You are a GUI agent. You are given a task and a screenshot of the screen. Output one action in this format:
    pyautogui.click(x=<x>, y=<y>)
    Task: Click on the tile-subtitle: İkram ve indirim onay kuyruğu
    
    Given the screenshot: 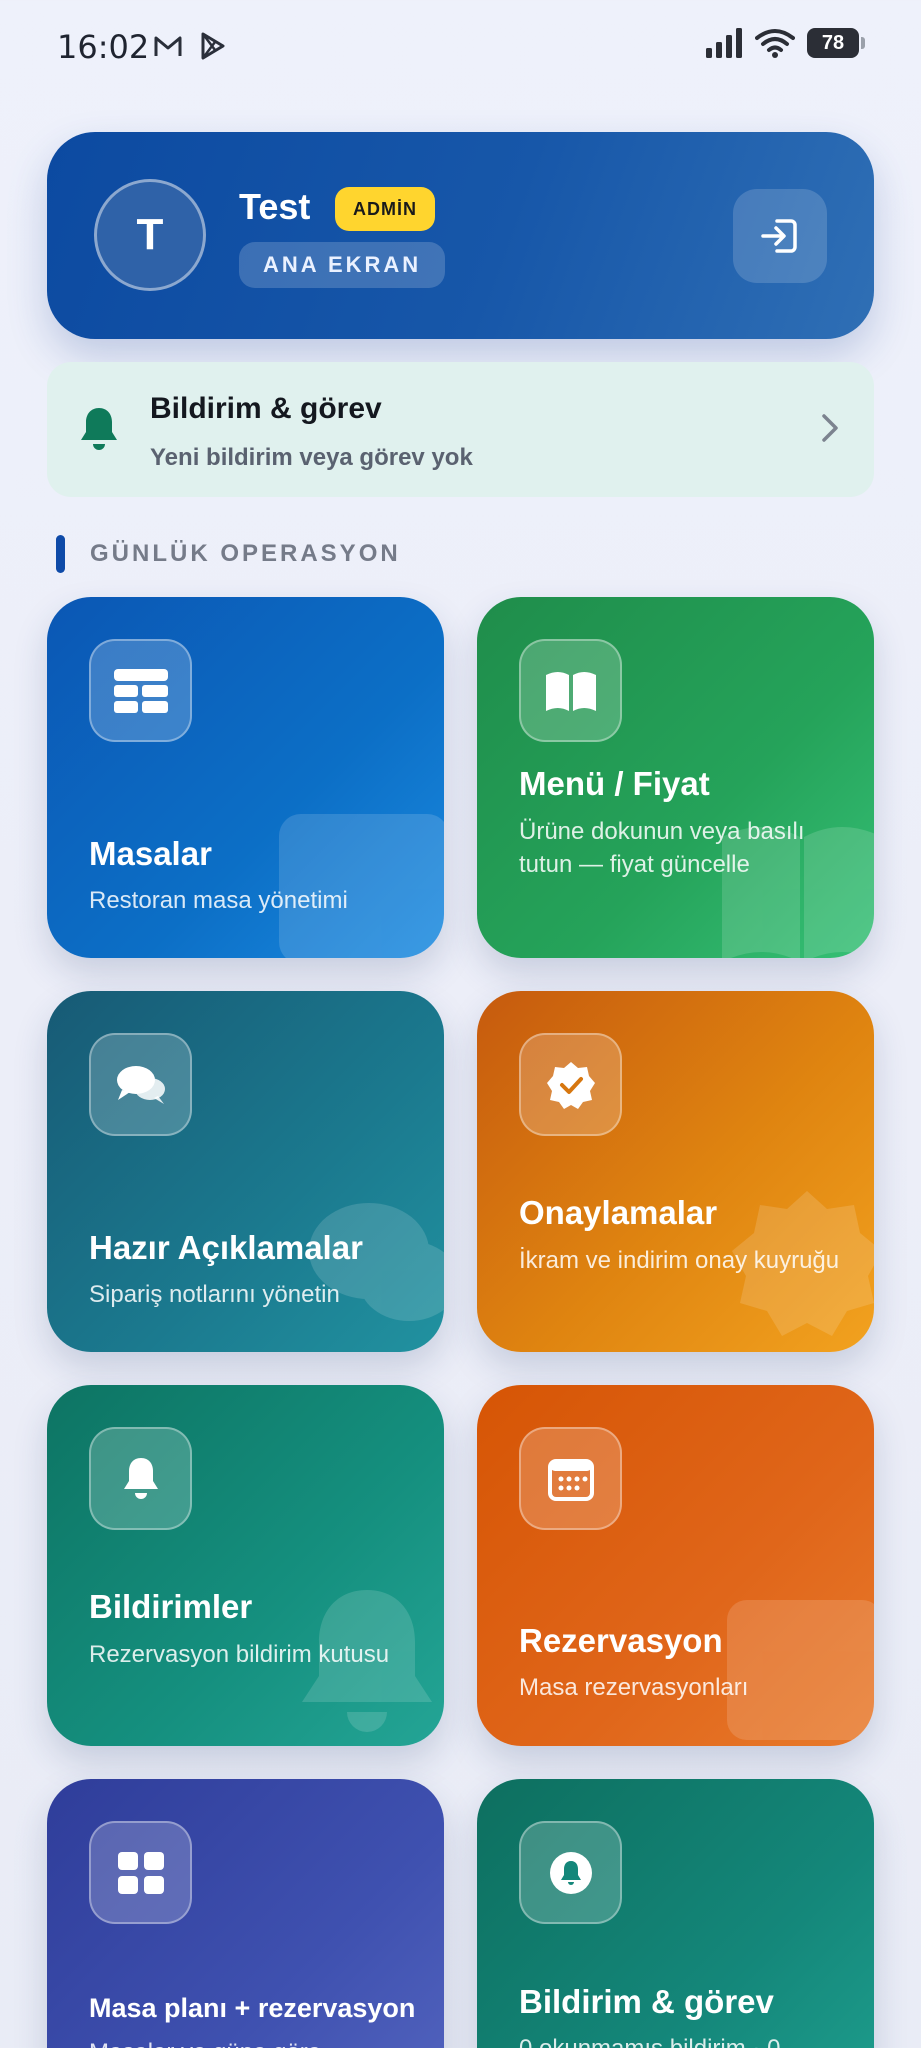 What is the action you would take?
    pyautogui.click(x=679, y=1260)
    